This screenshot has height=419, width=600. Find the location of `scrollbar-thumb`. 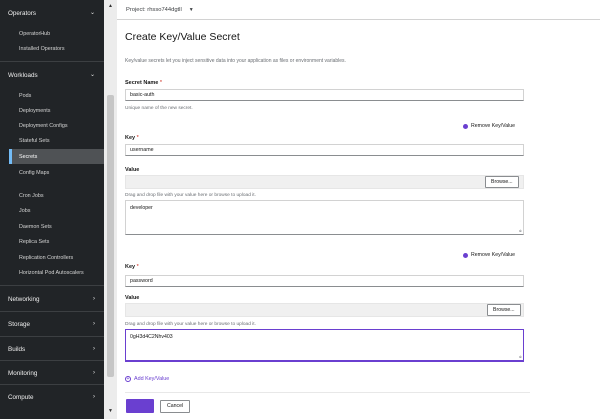

scrollbar-thumb is located at coordinates (110, 236).